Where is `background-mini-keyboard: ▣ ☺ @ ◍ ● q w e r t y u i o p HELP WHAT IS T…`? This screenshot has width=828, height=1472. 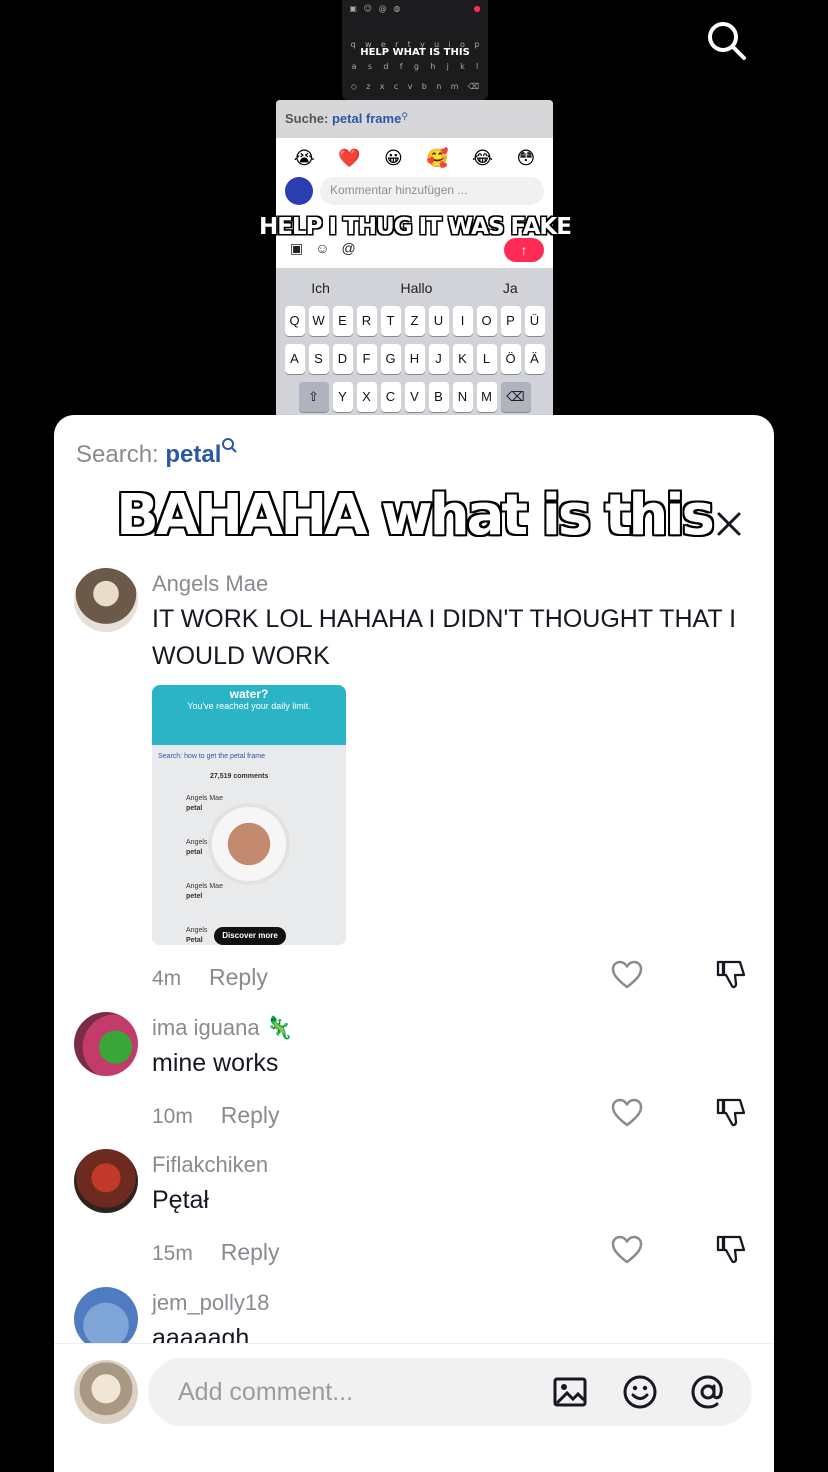
background-mini-keyboard: ▣ ☺ @ ◍ ● q w e r t y u i o p HELP WHAT IS T… is located at coordinates (415, 50).